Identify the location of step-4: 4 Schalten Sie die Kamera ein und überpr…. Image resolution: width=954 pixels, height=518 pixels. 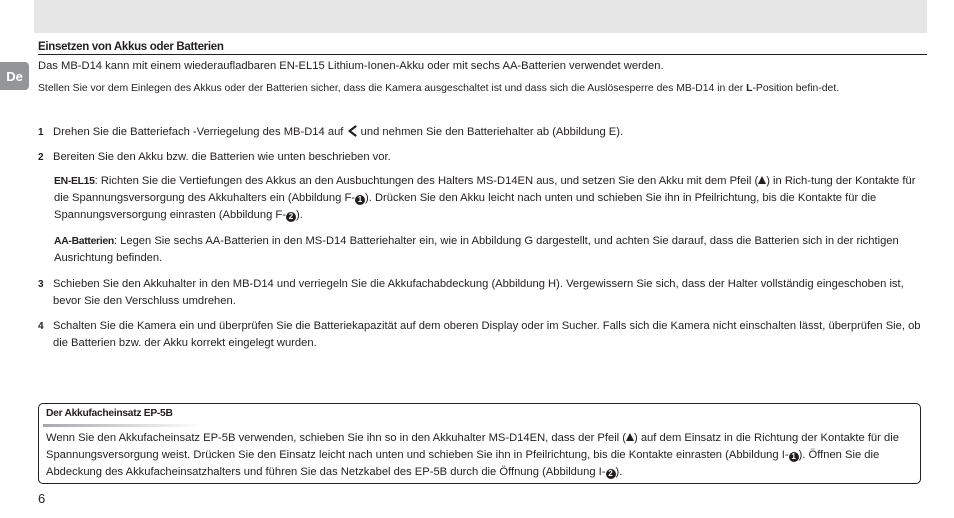
(479, 334).